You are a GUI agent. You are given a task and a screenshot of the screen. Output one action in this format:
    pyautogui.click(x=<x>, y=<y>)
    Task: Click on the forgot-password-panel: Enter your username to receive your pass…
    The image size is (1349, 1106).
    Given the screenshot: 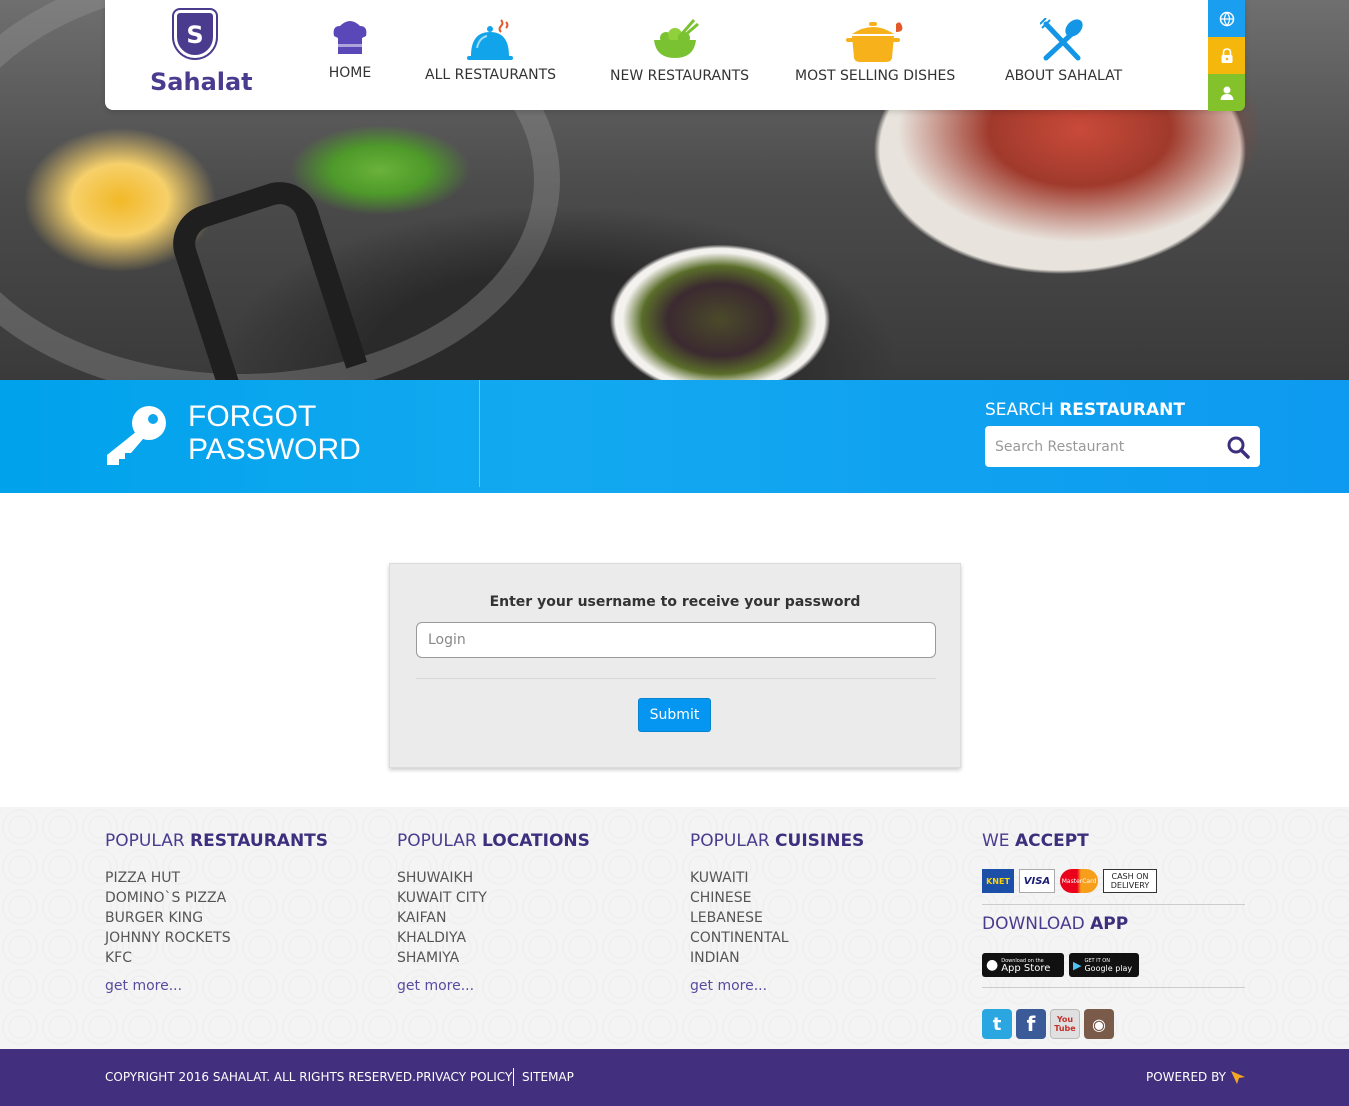 What is the action you would take?
    pyautogui.click(x=675, y=665)
    